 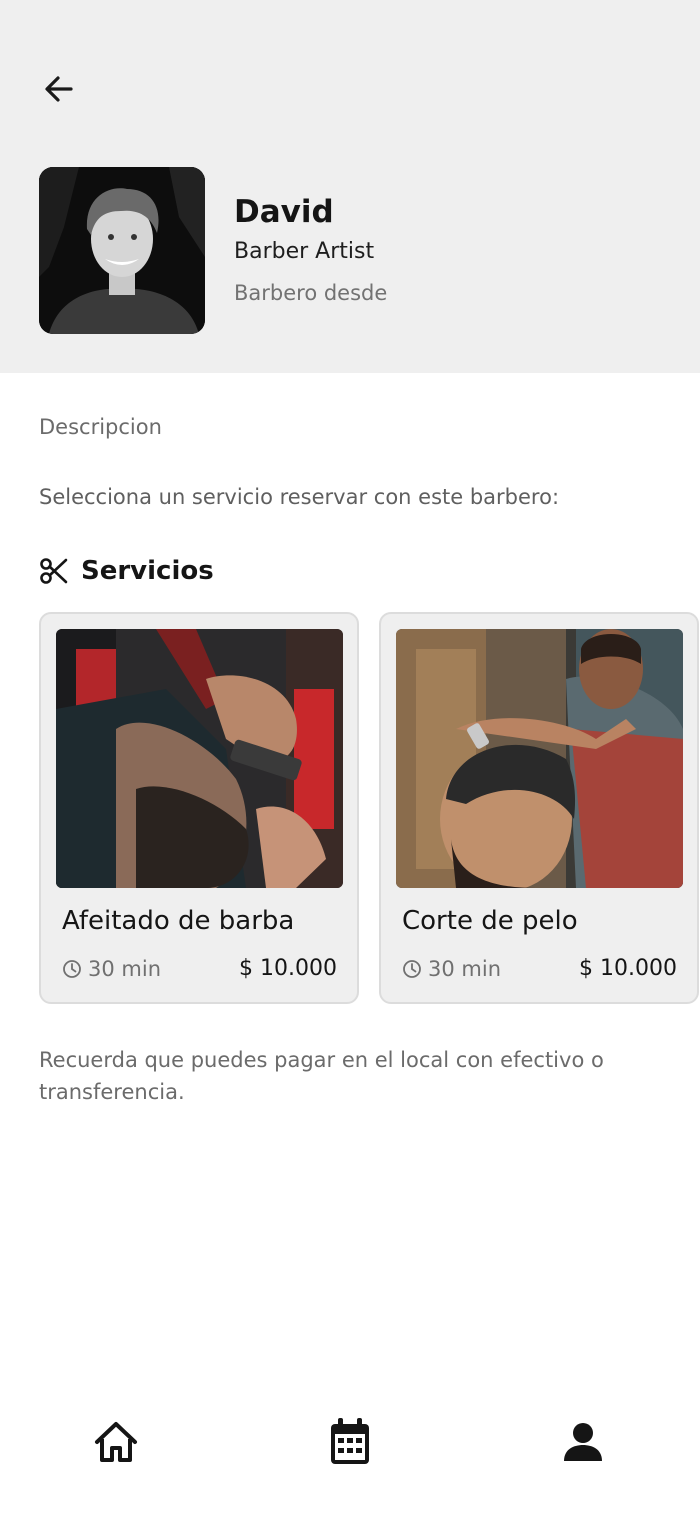 I want to click on barber-since-label: Barbero desde, so click(x=311, y=293).